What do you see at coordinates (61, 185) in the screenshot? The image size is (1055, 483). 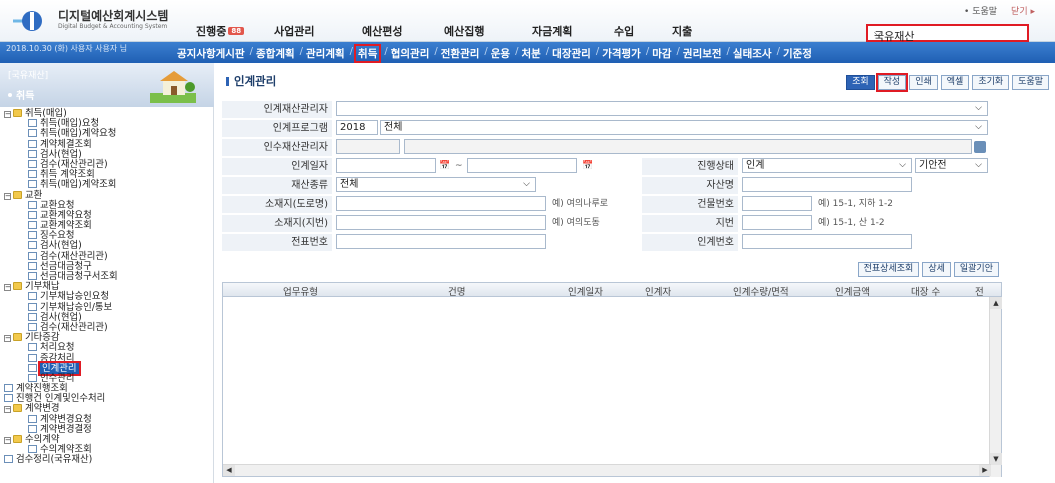 I see `tree-item: 취득(매입)계약조회` at bounding box center [61, 185].